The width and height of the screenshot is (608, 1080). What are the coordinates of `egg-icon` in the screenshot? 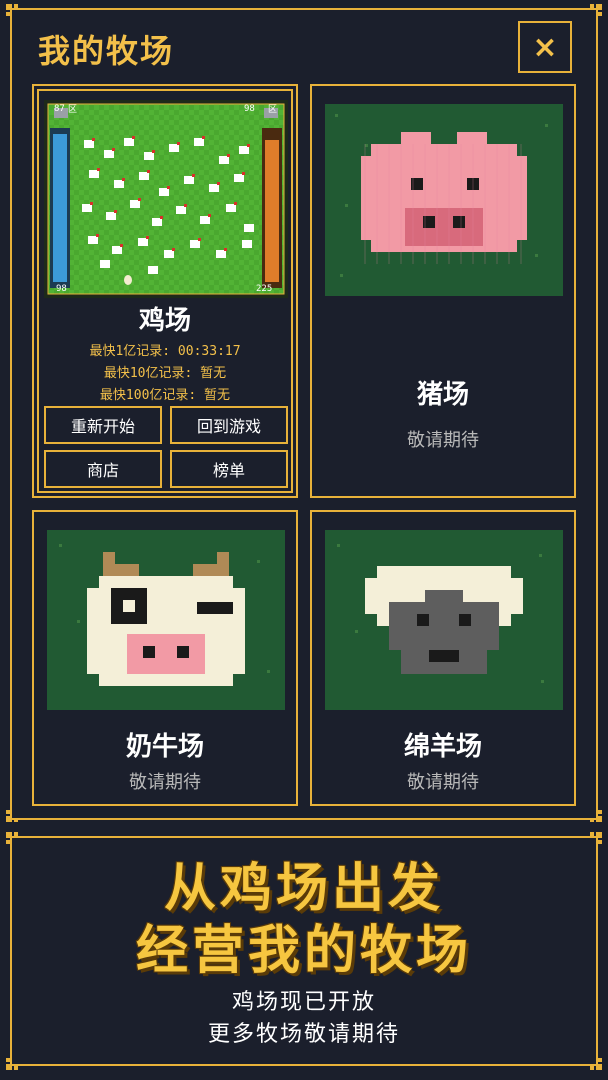 It's located at (128, 280).